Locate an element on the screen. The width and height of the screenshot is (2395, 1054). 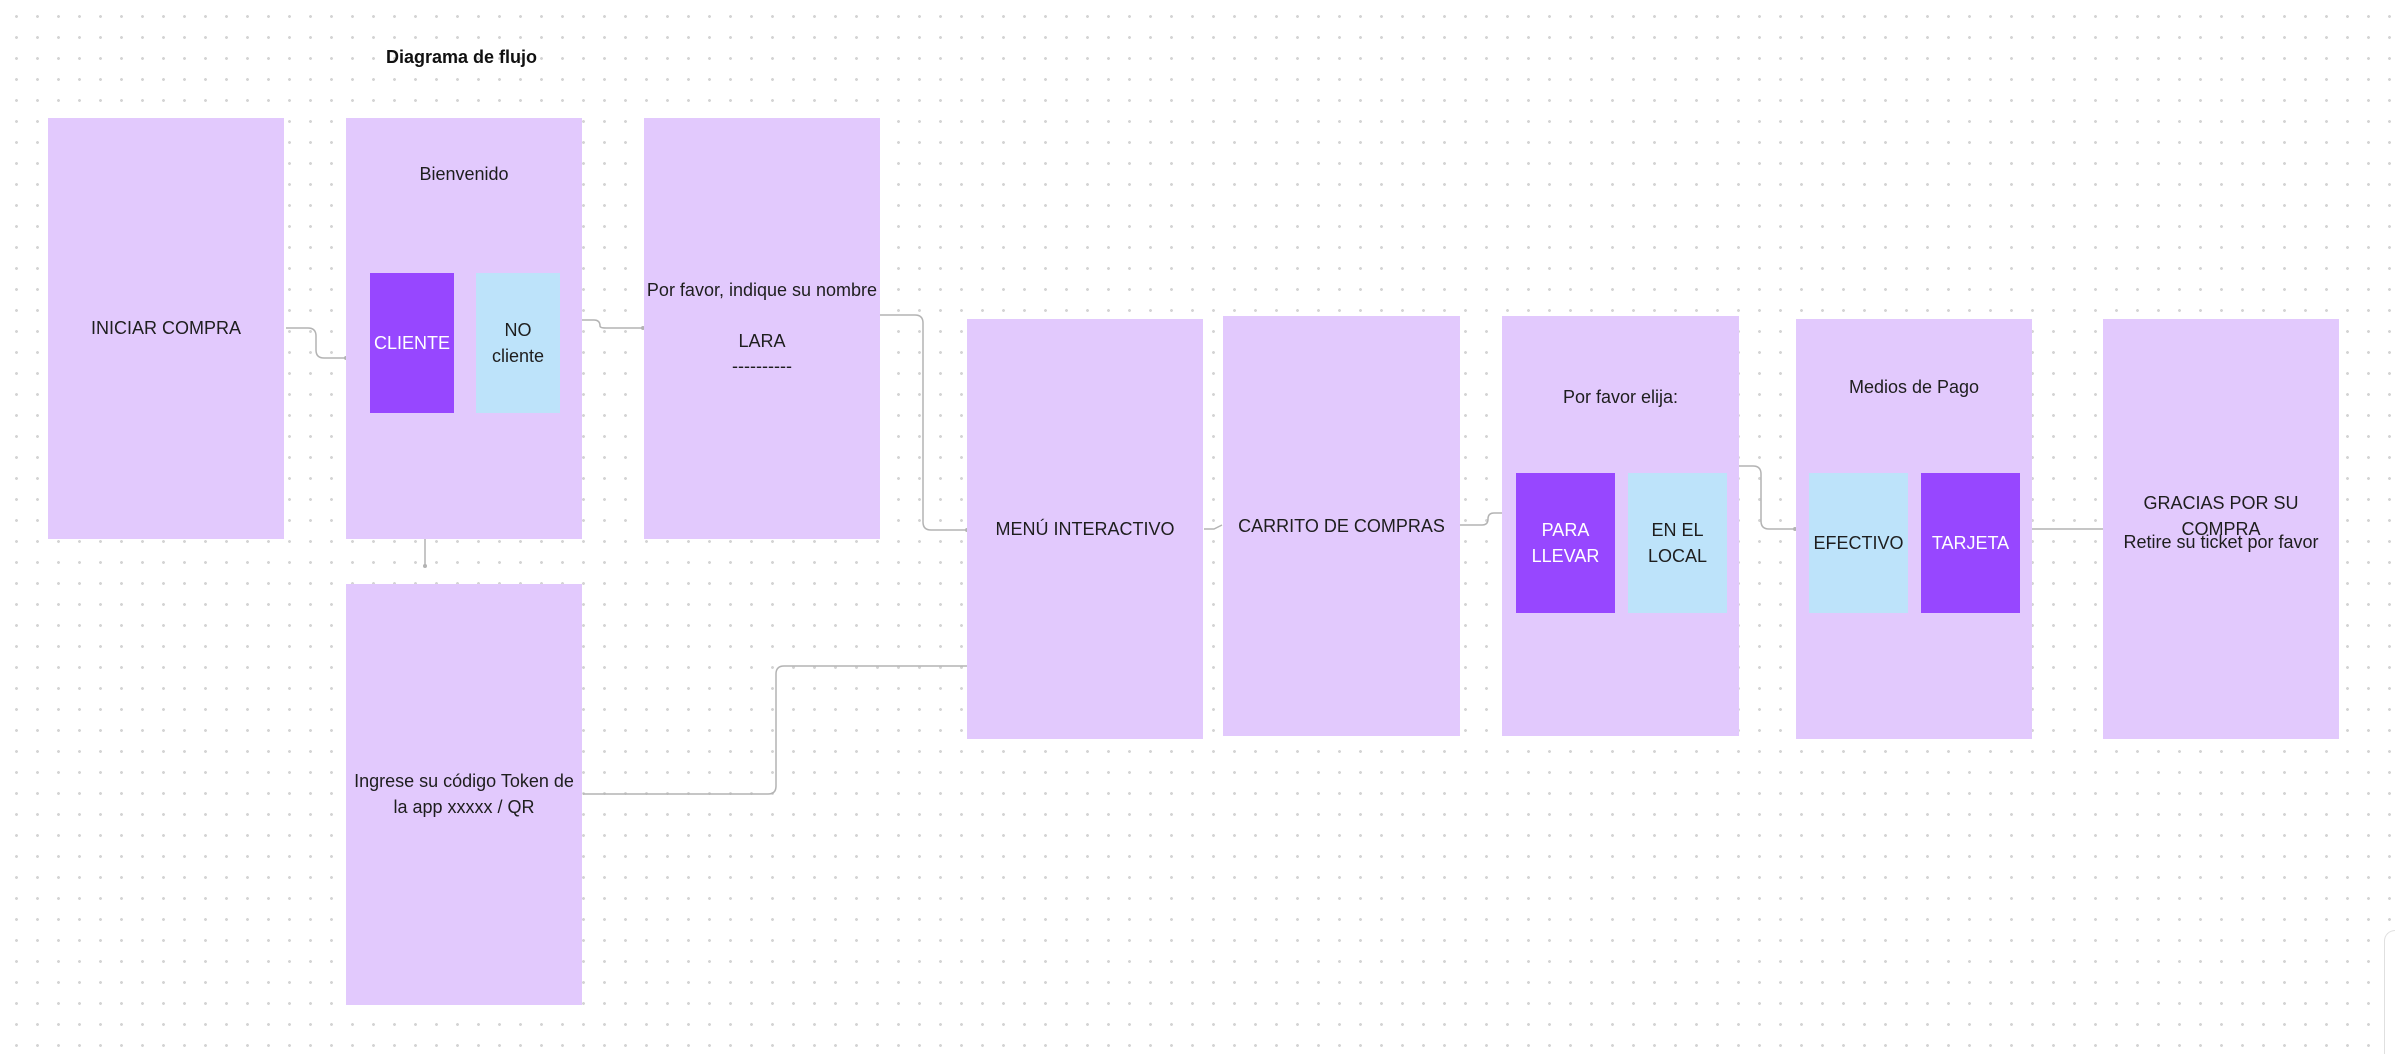
eleccion-heading: Por favor elija: is located at coordinates (1620, 397).